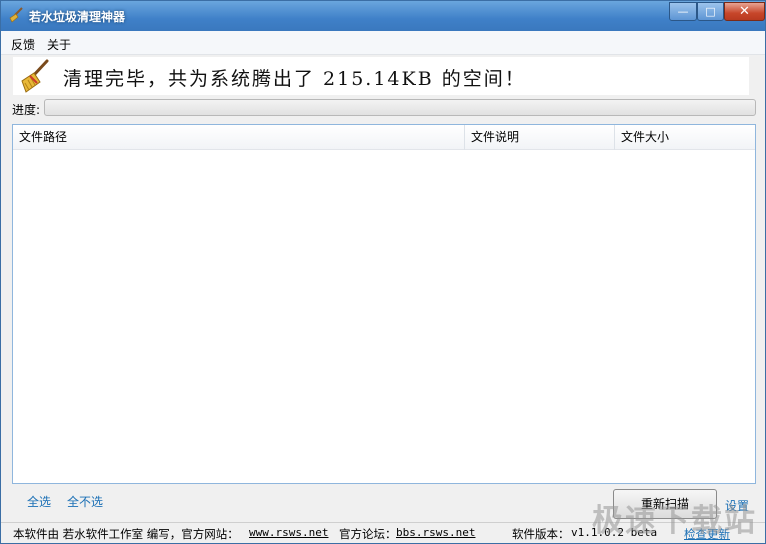 The image size is (766, 544). Describe the element at coordinates (59, 44) in the screenshot. I see `menu-item-about: 关于` at that location.